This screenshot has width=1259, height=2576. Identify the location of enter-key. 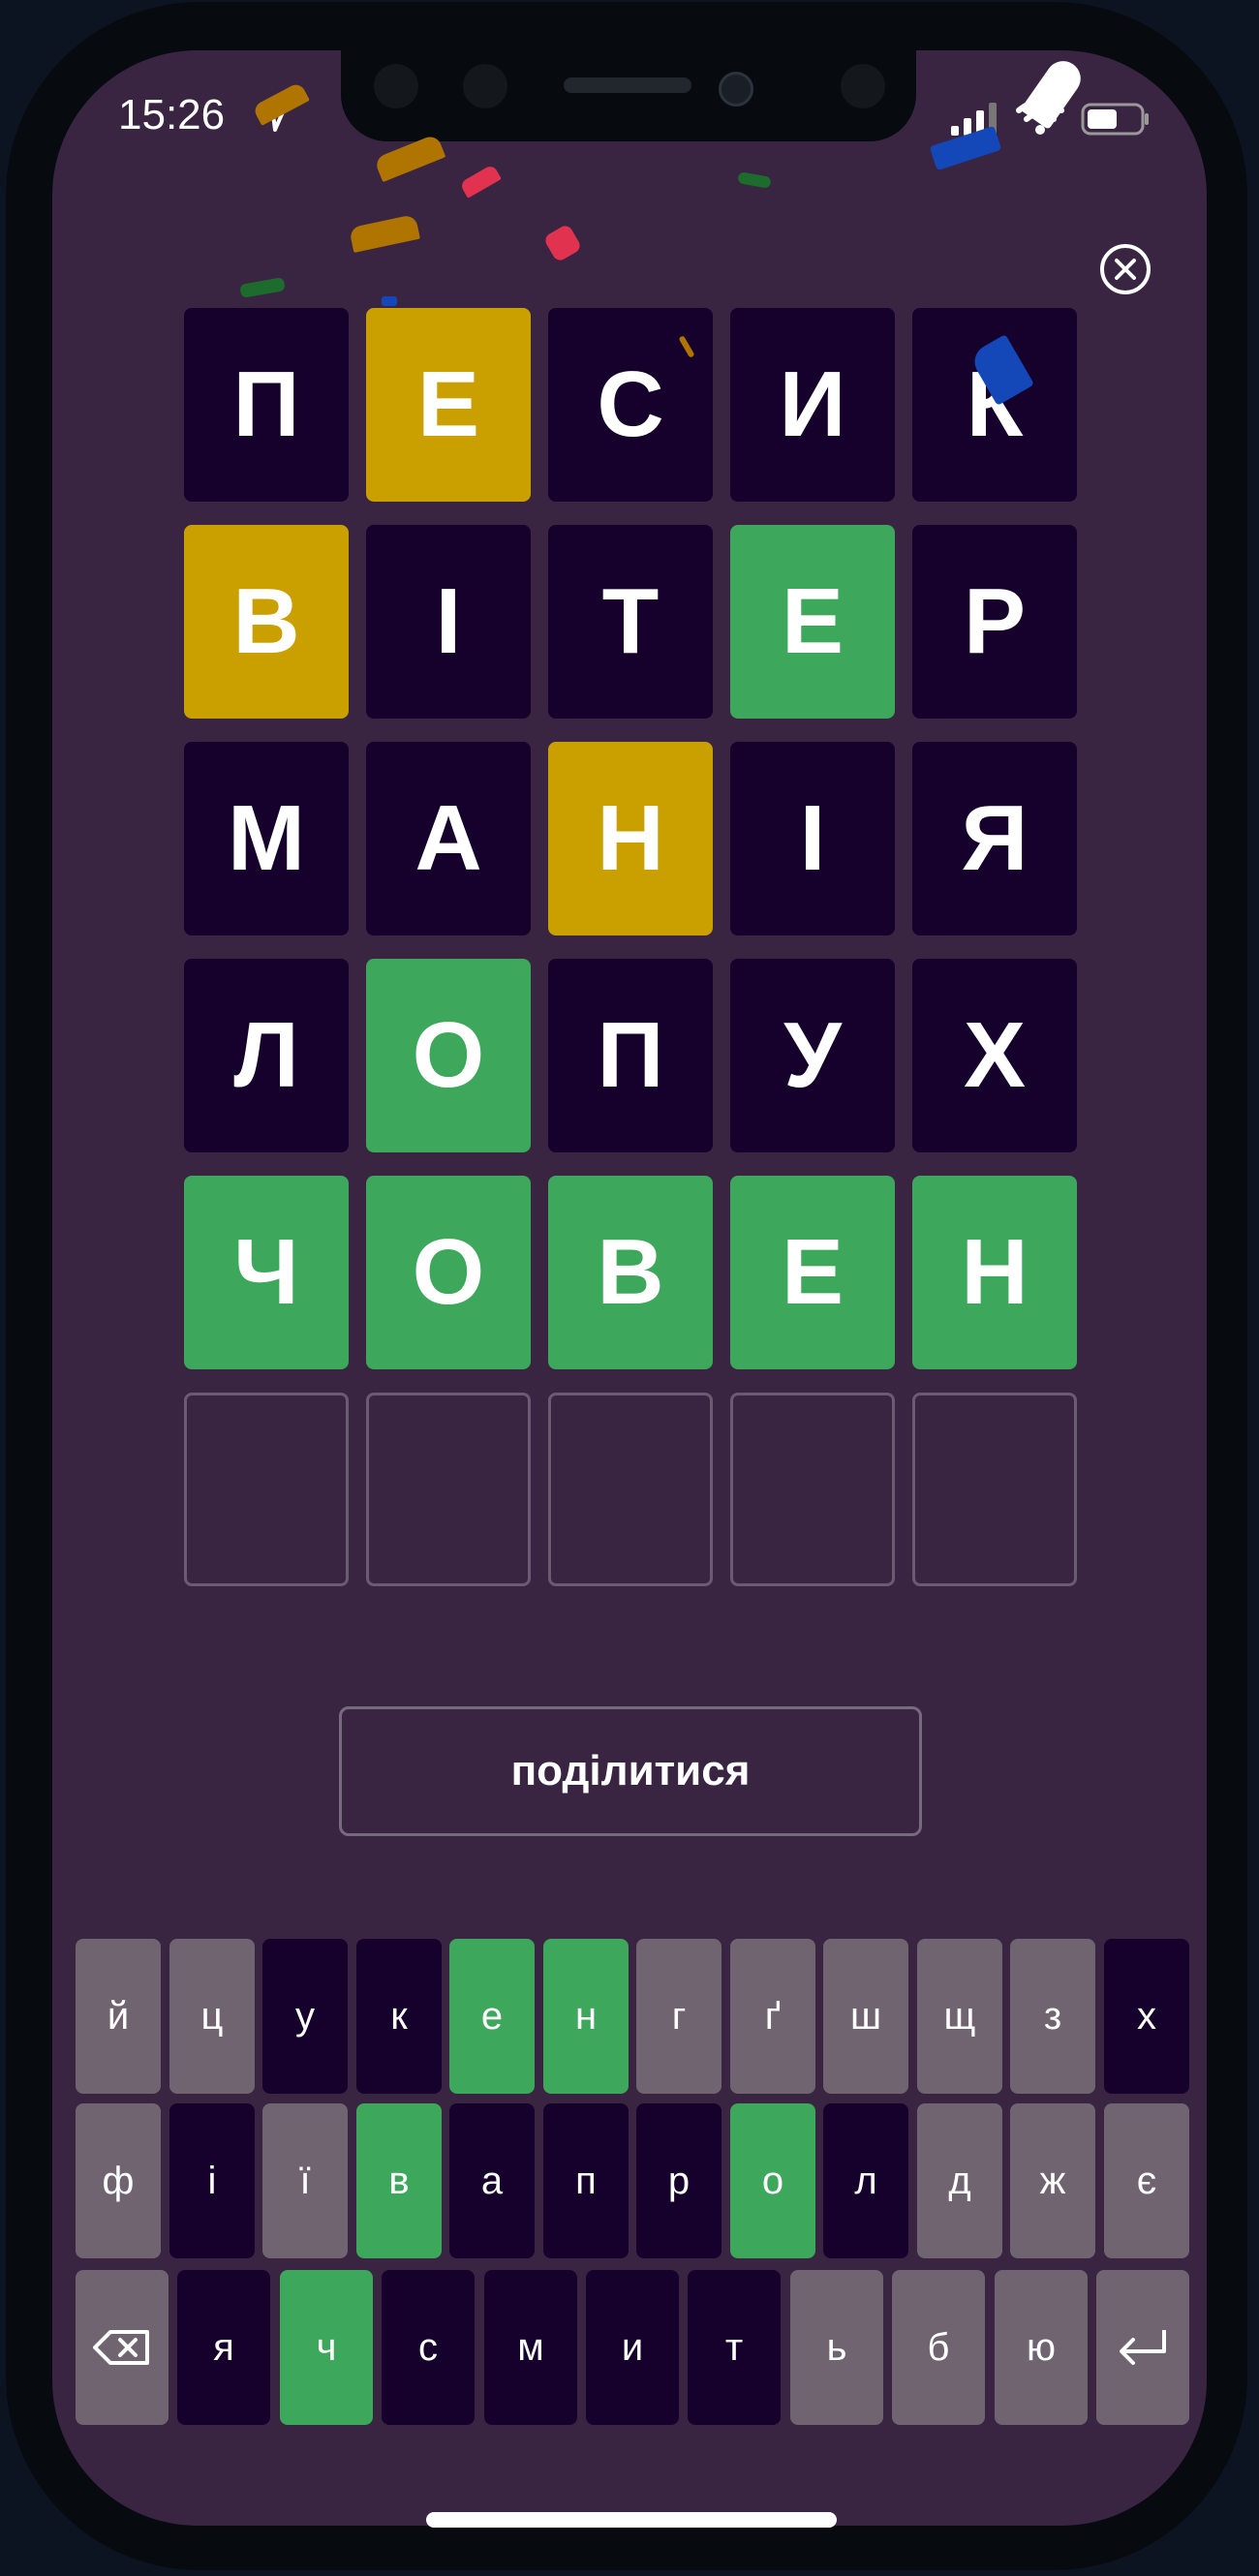
(1142, 2347).